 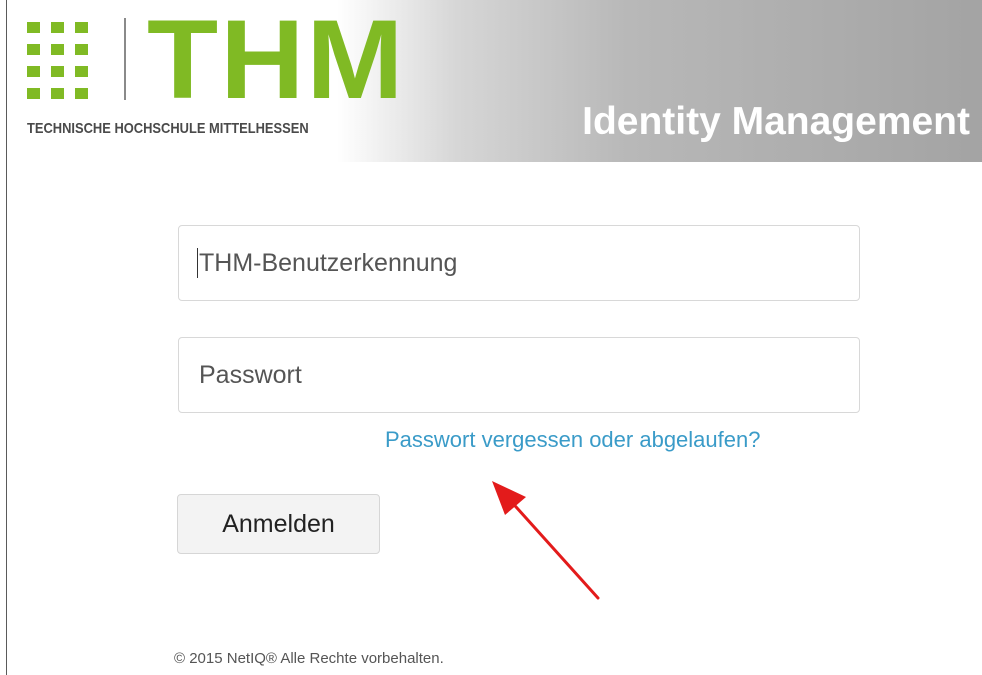 What do you see at coordinates (197, 263) in the screenshot?
I see `text-cursor` at bounding box center [197, 263].